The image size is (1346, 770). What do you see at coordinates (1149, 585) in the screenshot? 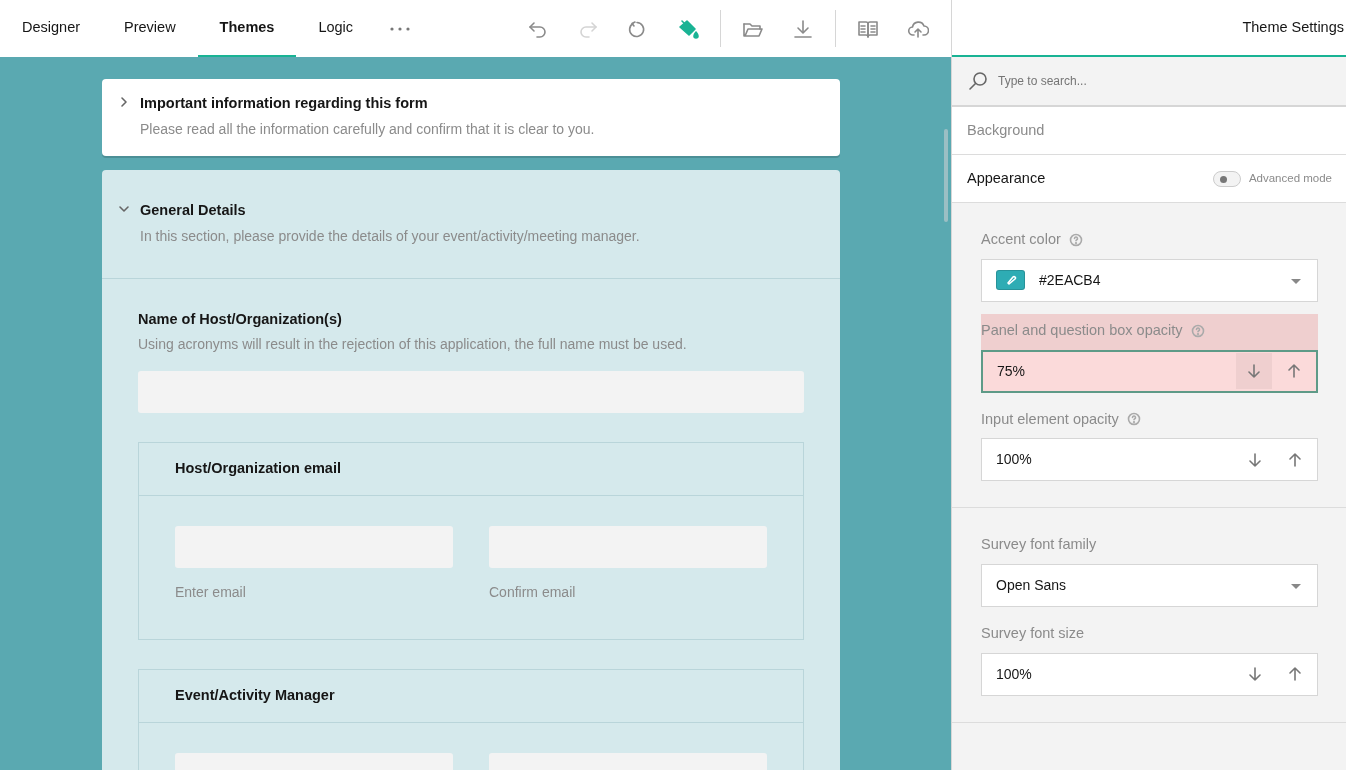
I see `dropdown: Open Sans` at bounding box center [1149, 585].